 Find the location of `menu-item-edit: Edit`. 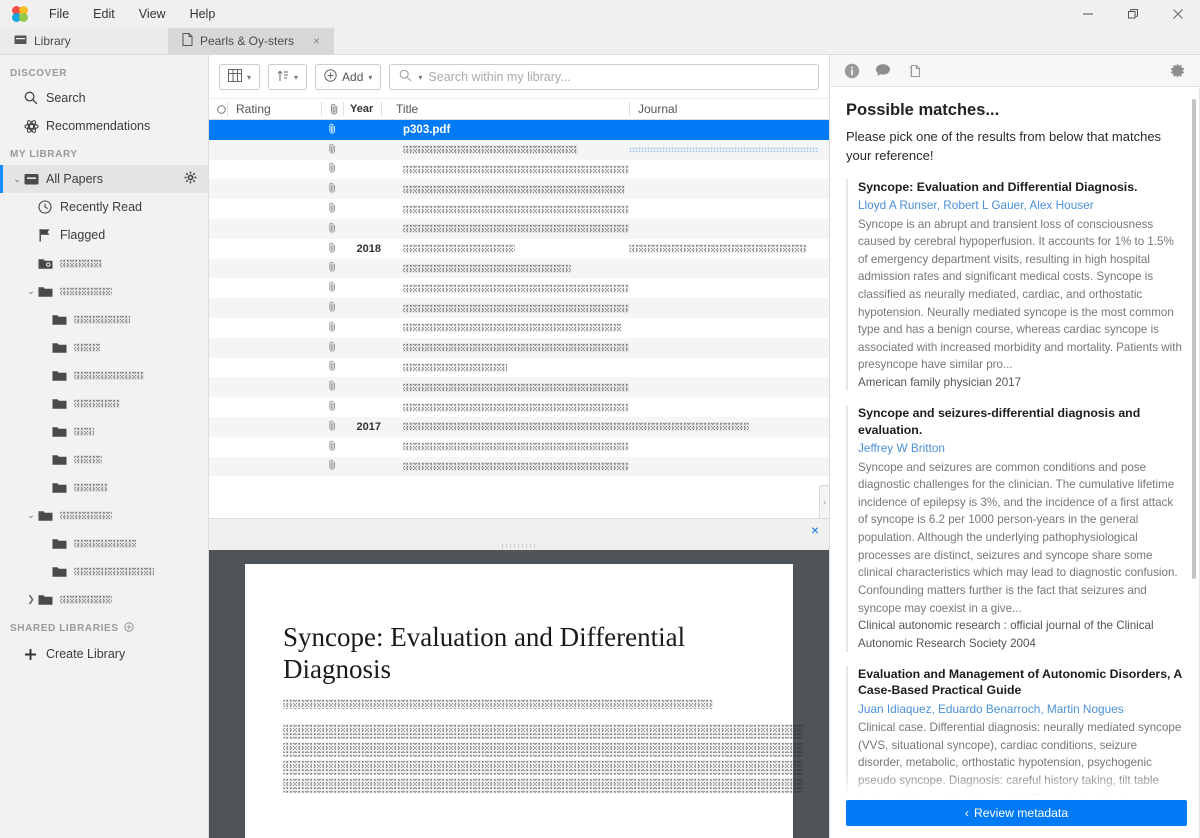

menu-item-edit: Edit is located at coordinates (104, 14).